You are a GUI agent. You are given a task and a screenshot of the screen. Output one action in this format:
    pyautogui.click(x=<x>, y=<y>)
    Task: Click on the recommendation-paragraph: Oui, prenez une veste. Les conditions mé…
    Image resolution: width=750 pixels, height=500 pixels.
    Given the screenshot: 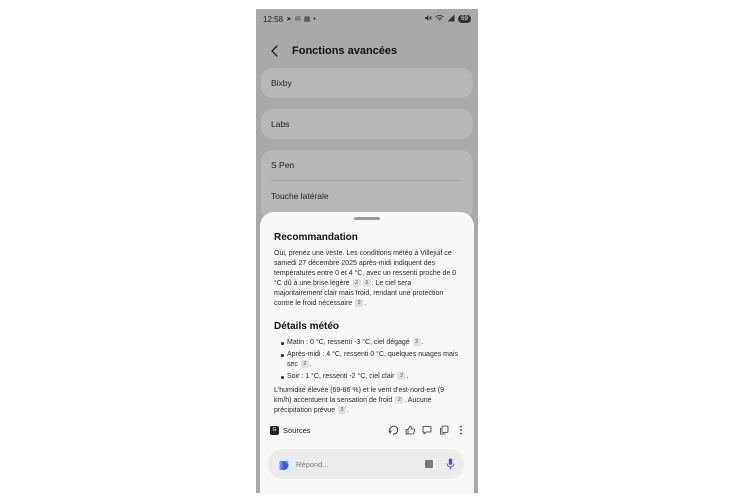 What is the action you would take?
    pyautogui.click(x=367, y=279)
    